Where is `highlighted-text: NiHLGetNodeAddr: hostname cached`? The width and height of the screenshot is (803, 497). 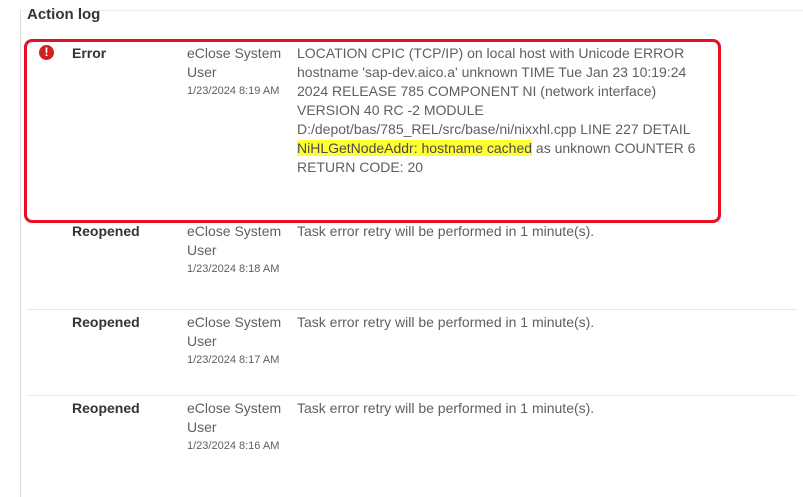 highlighted-text: NiHLGetNodeAddr: hostname cached is located at coordinates (415, 148).